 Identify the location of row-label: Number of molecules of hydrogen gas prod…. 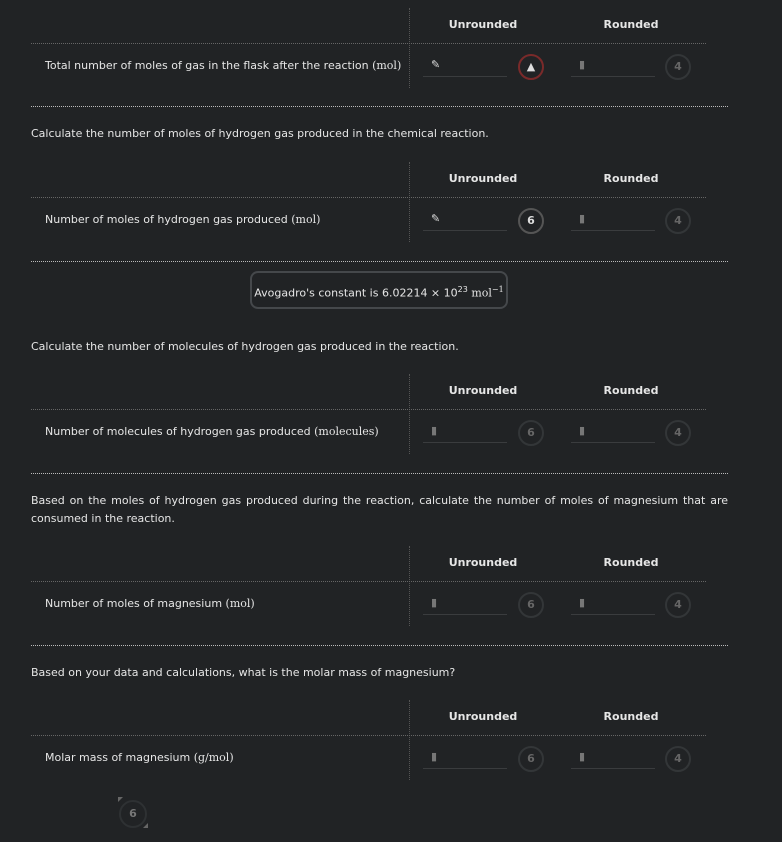
(212, 431).